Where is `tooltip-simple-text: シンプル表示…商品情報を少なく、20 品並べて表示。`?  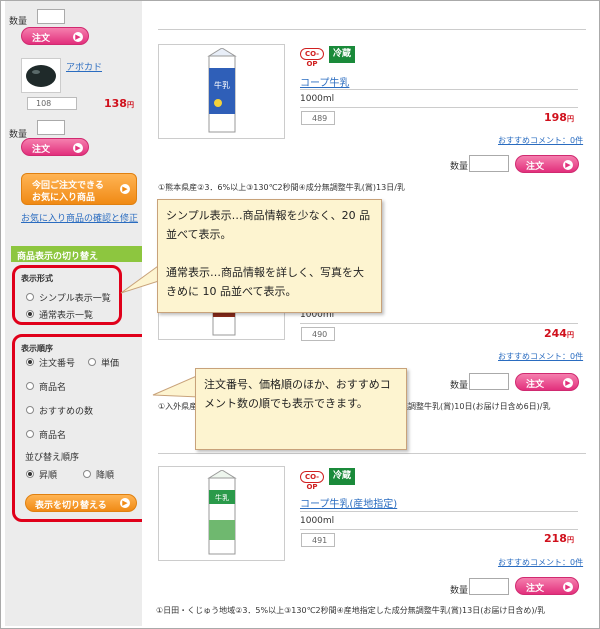 tooltip-simple-text: シンプル表示…商品情報を少なく、20 品並べて表示。 is located at coordinates (268, 225).